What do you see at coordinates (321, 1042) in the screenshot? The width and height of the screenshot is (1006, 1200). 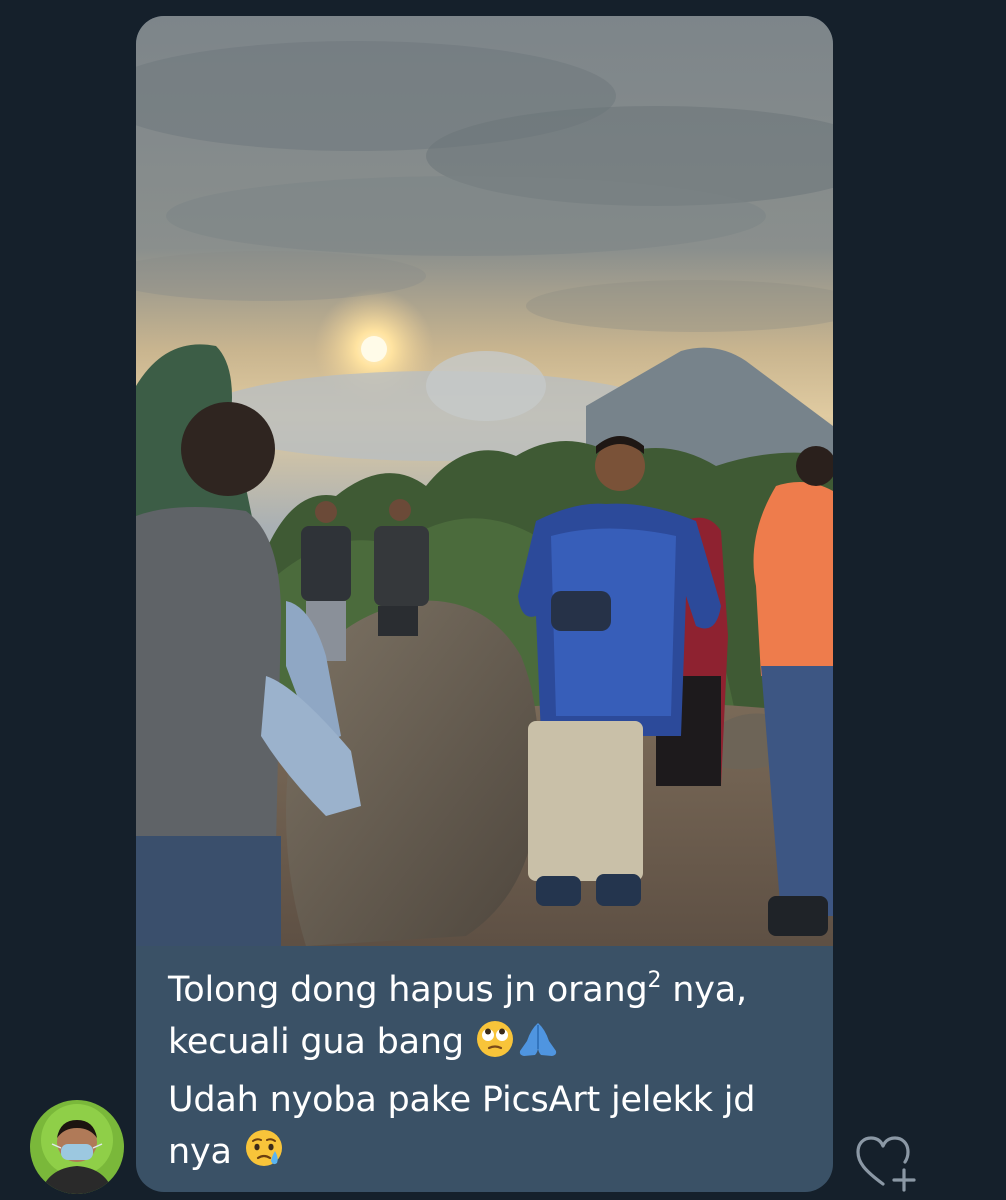 I see `caption-line-2-text: kecuali gua bang` at bounding box center [321, 1042].